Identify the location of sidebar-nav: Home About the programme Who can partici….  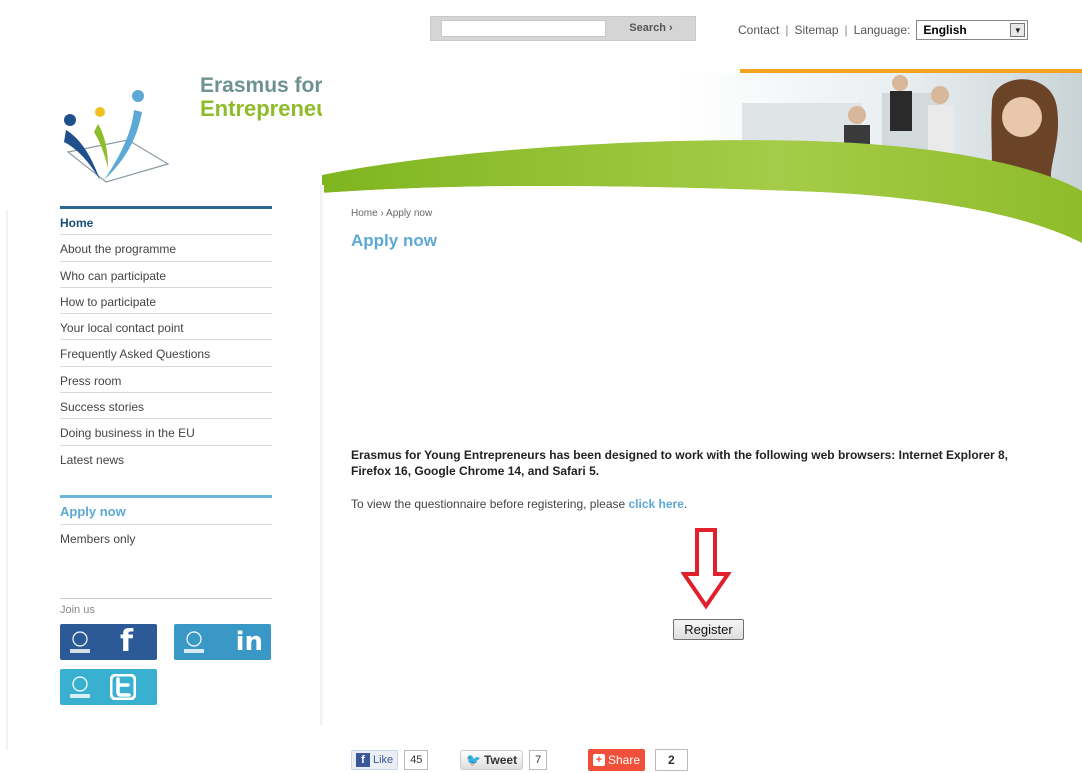
(166, 340).